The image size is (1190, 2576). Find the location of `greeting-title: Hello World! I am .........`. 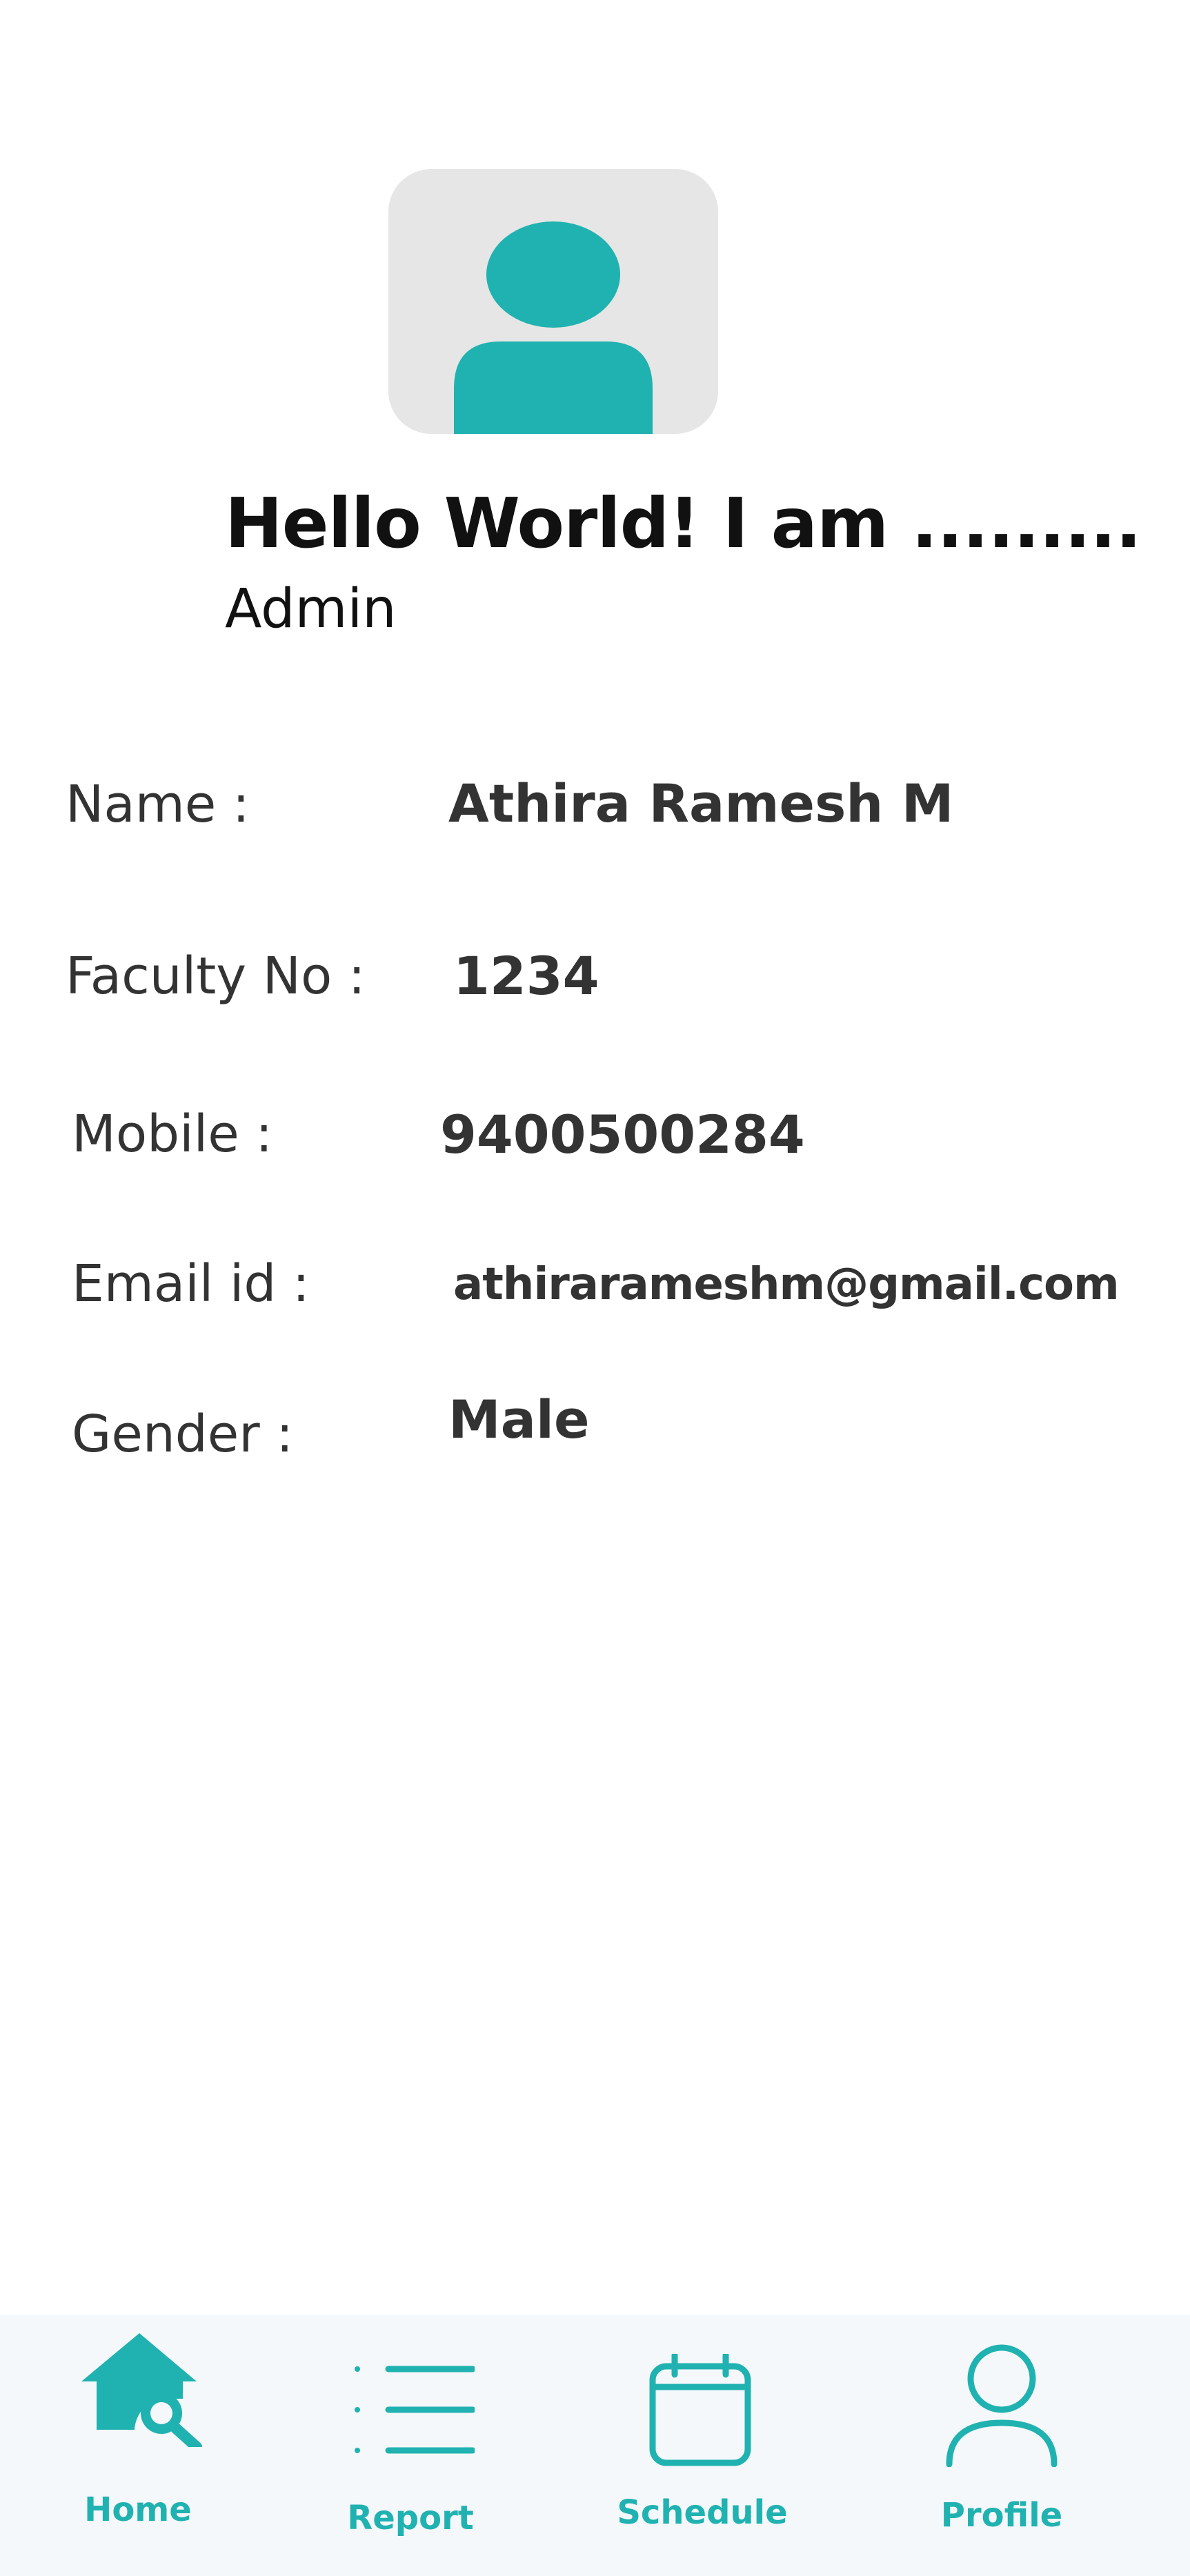

greeting-title: Hello World! I am ......... is located at coordinates (683, 523).